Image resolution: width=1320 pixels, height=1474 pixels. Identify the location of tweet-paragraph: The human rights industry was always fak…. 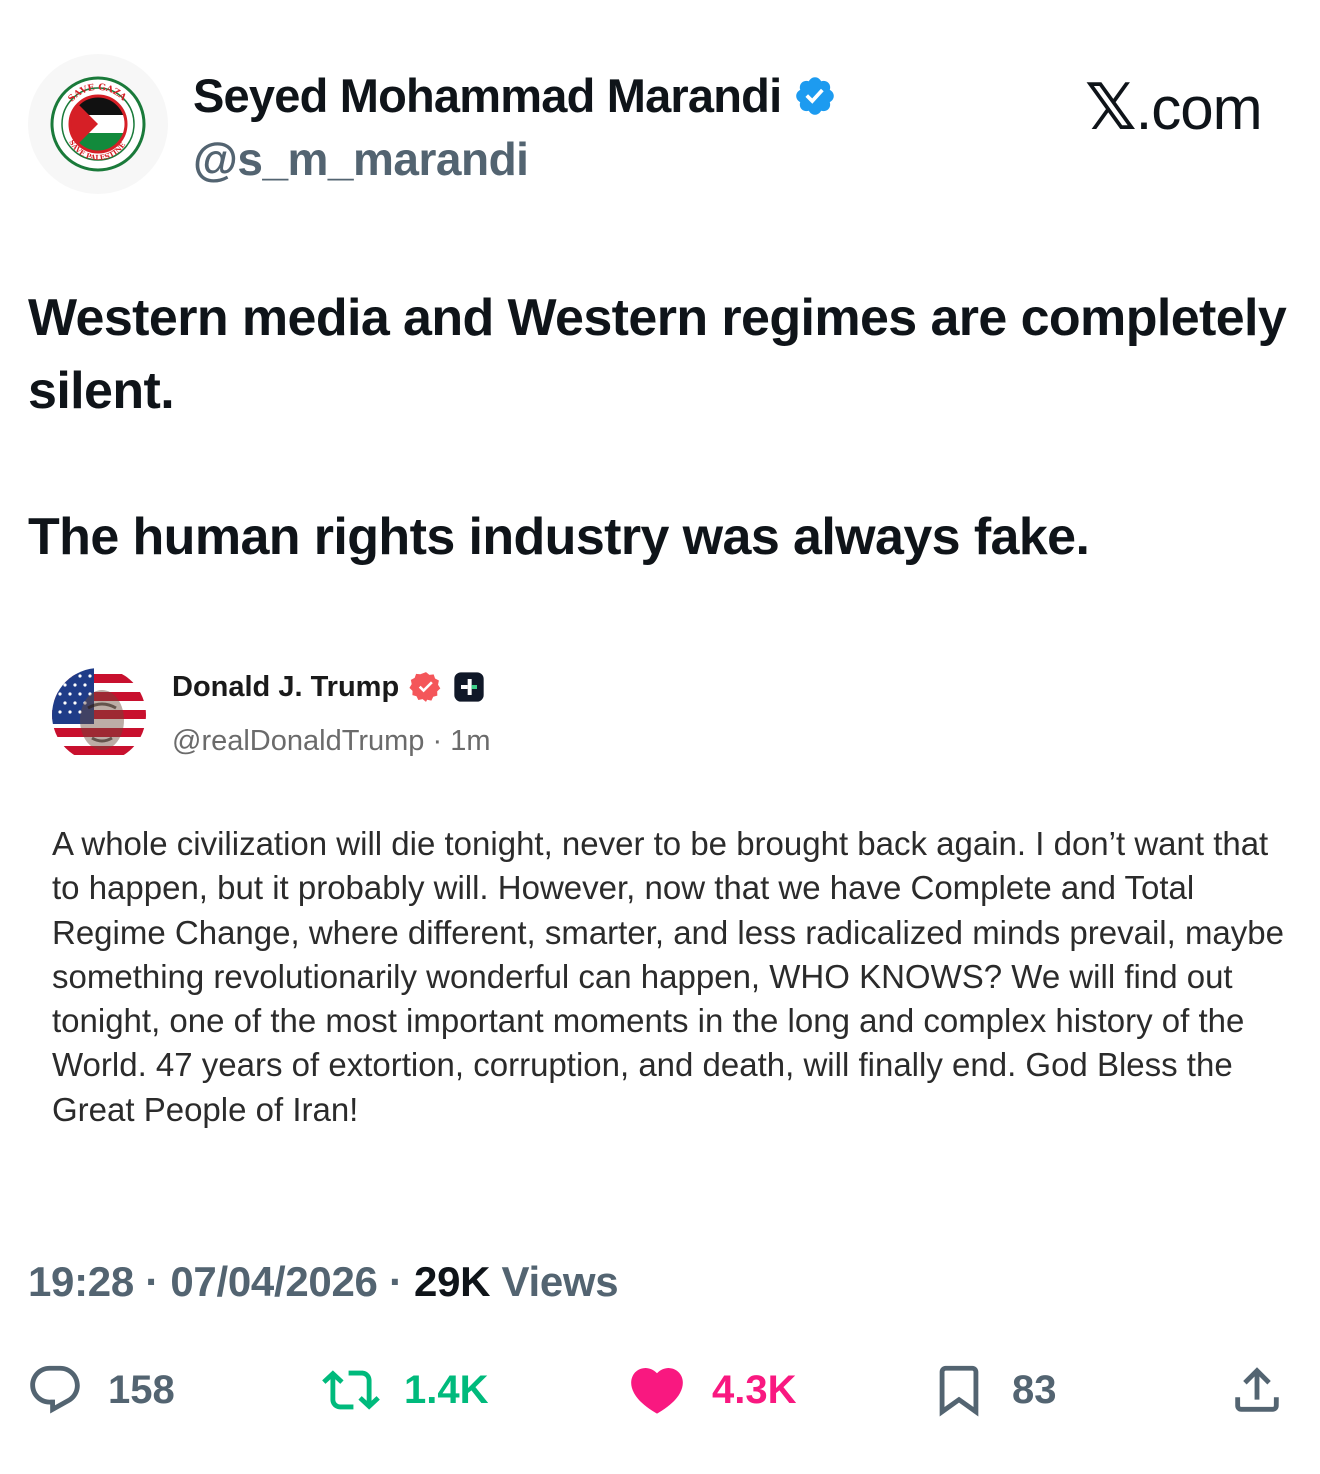
(559, 537).